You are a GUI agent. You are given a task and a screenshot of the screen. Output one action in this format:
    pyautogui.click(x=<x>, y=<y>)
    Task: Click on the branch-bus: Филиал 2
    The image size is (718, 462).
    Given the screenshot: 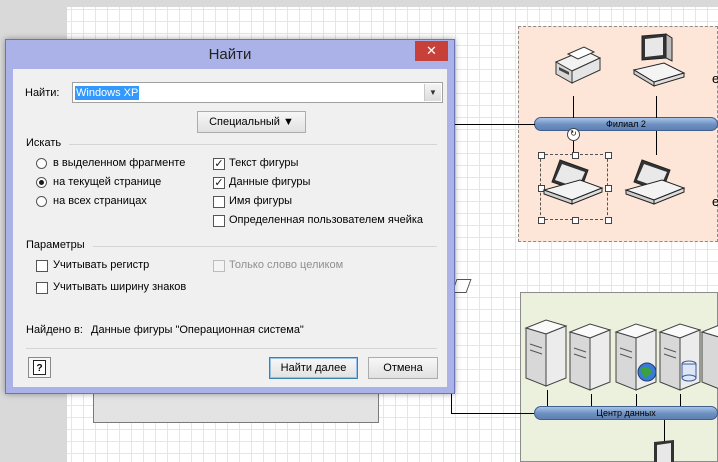 What is the action you would take?
    pyautogui.click(x=626, y=124)
    